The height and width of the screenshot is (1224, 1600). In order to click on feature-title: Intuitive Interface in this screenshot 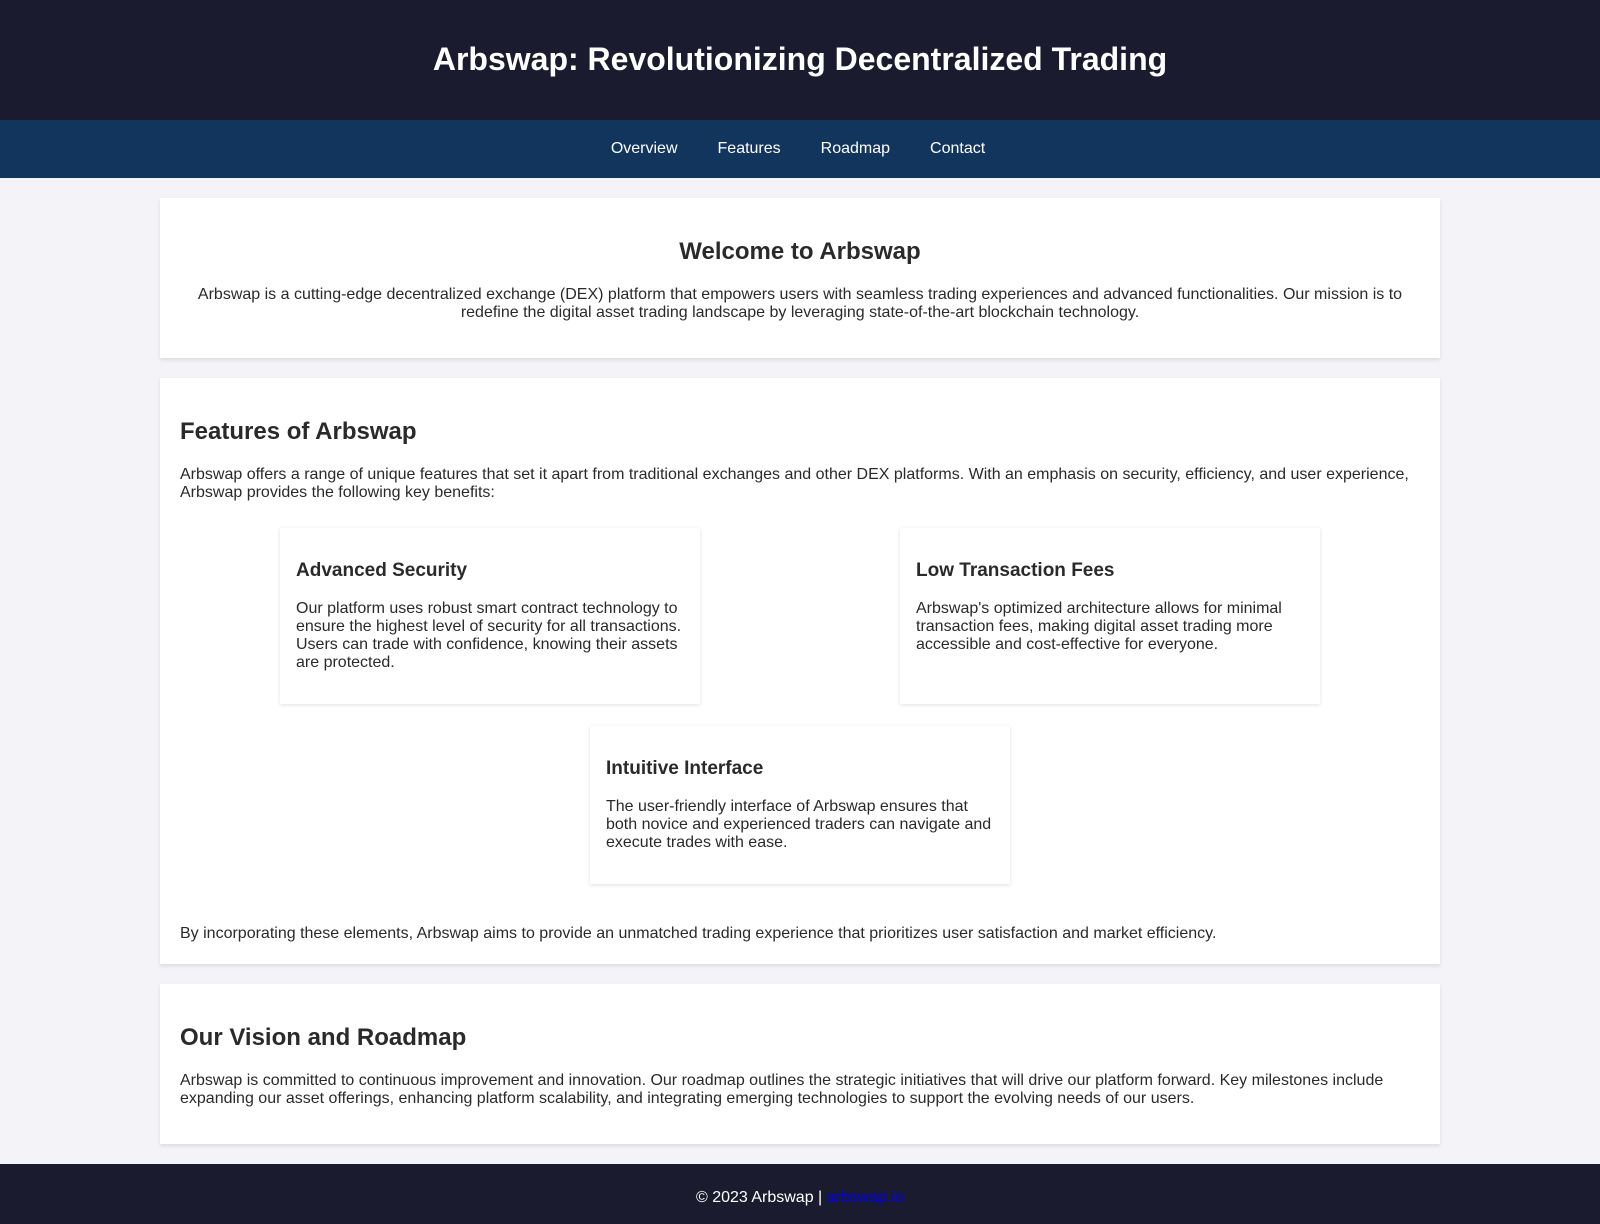, I will do `click(685, 768)`.